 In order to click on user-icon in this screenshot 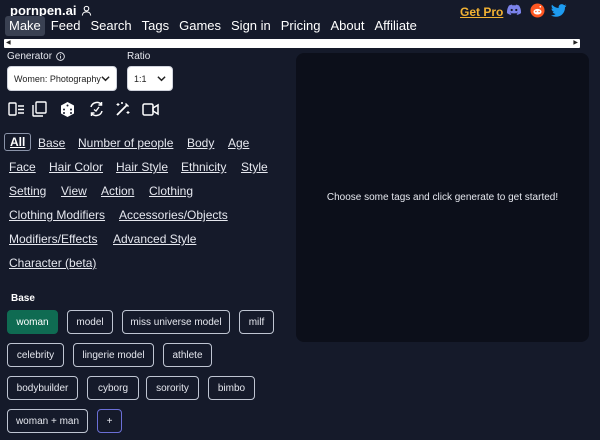, I will do `click(86, 10)`.